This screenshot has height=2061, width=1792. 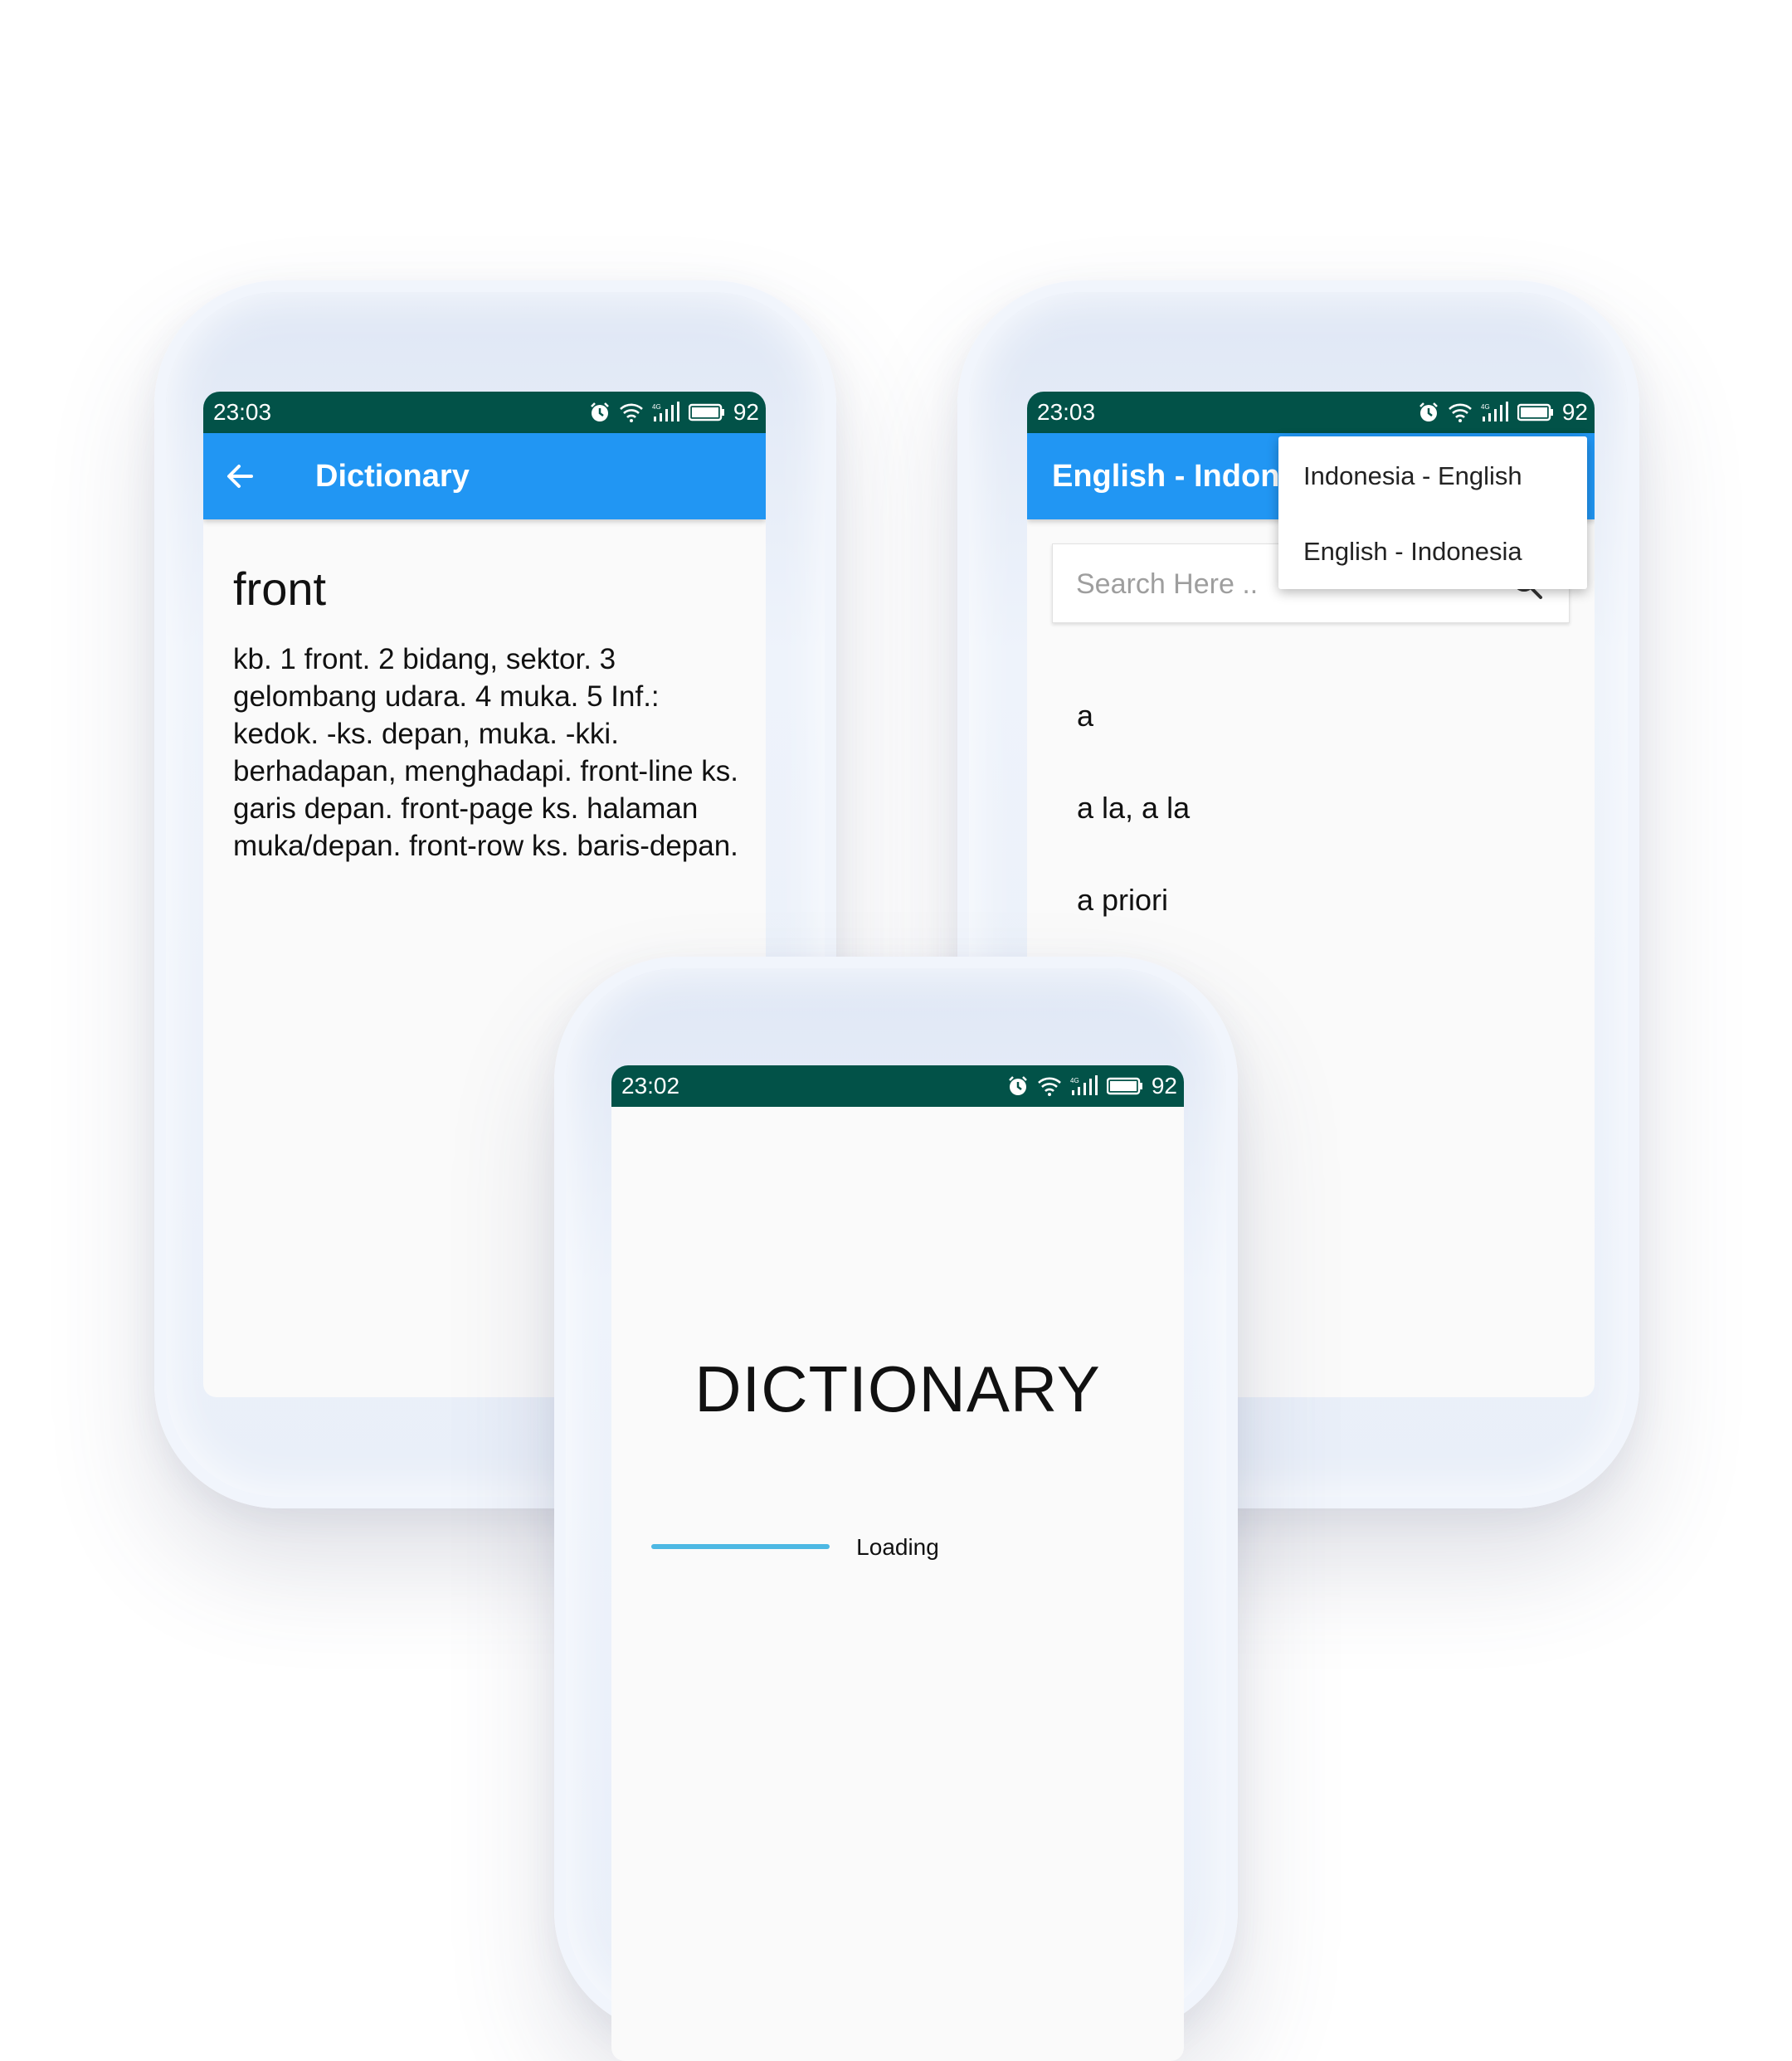 What do you see at coordinates (1085, 716) in the screenshot?
I see `list-item: a` at bounding box center [1085, 716].